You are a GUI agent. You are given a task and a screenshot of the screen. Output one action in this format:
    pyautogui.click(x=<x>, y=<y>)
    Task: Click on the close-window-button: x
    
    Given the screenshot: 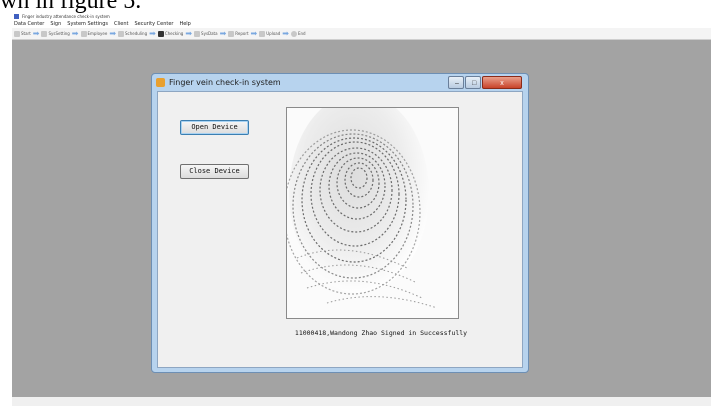 What is the action you would take?
    pyautogui.click(x=502, y=82)
    